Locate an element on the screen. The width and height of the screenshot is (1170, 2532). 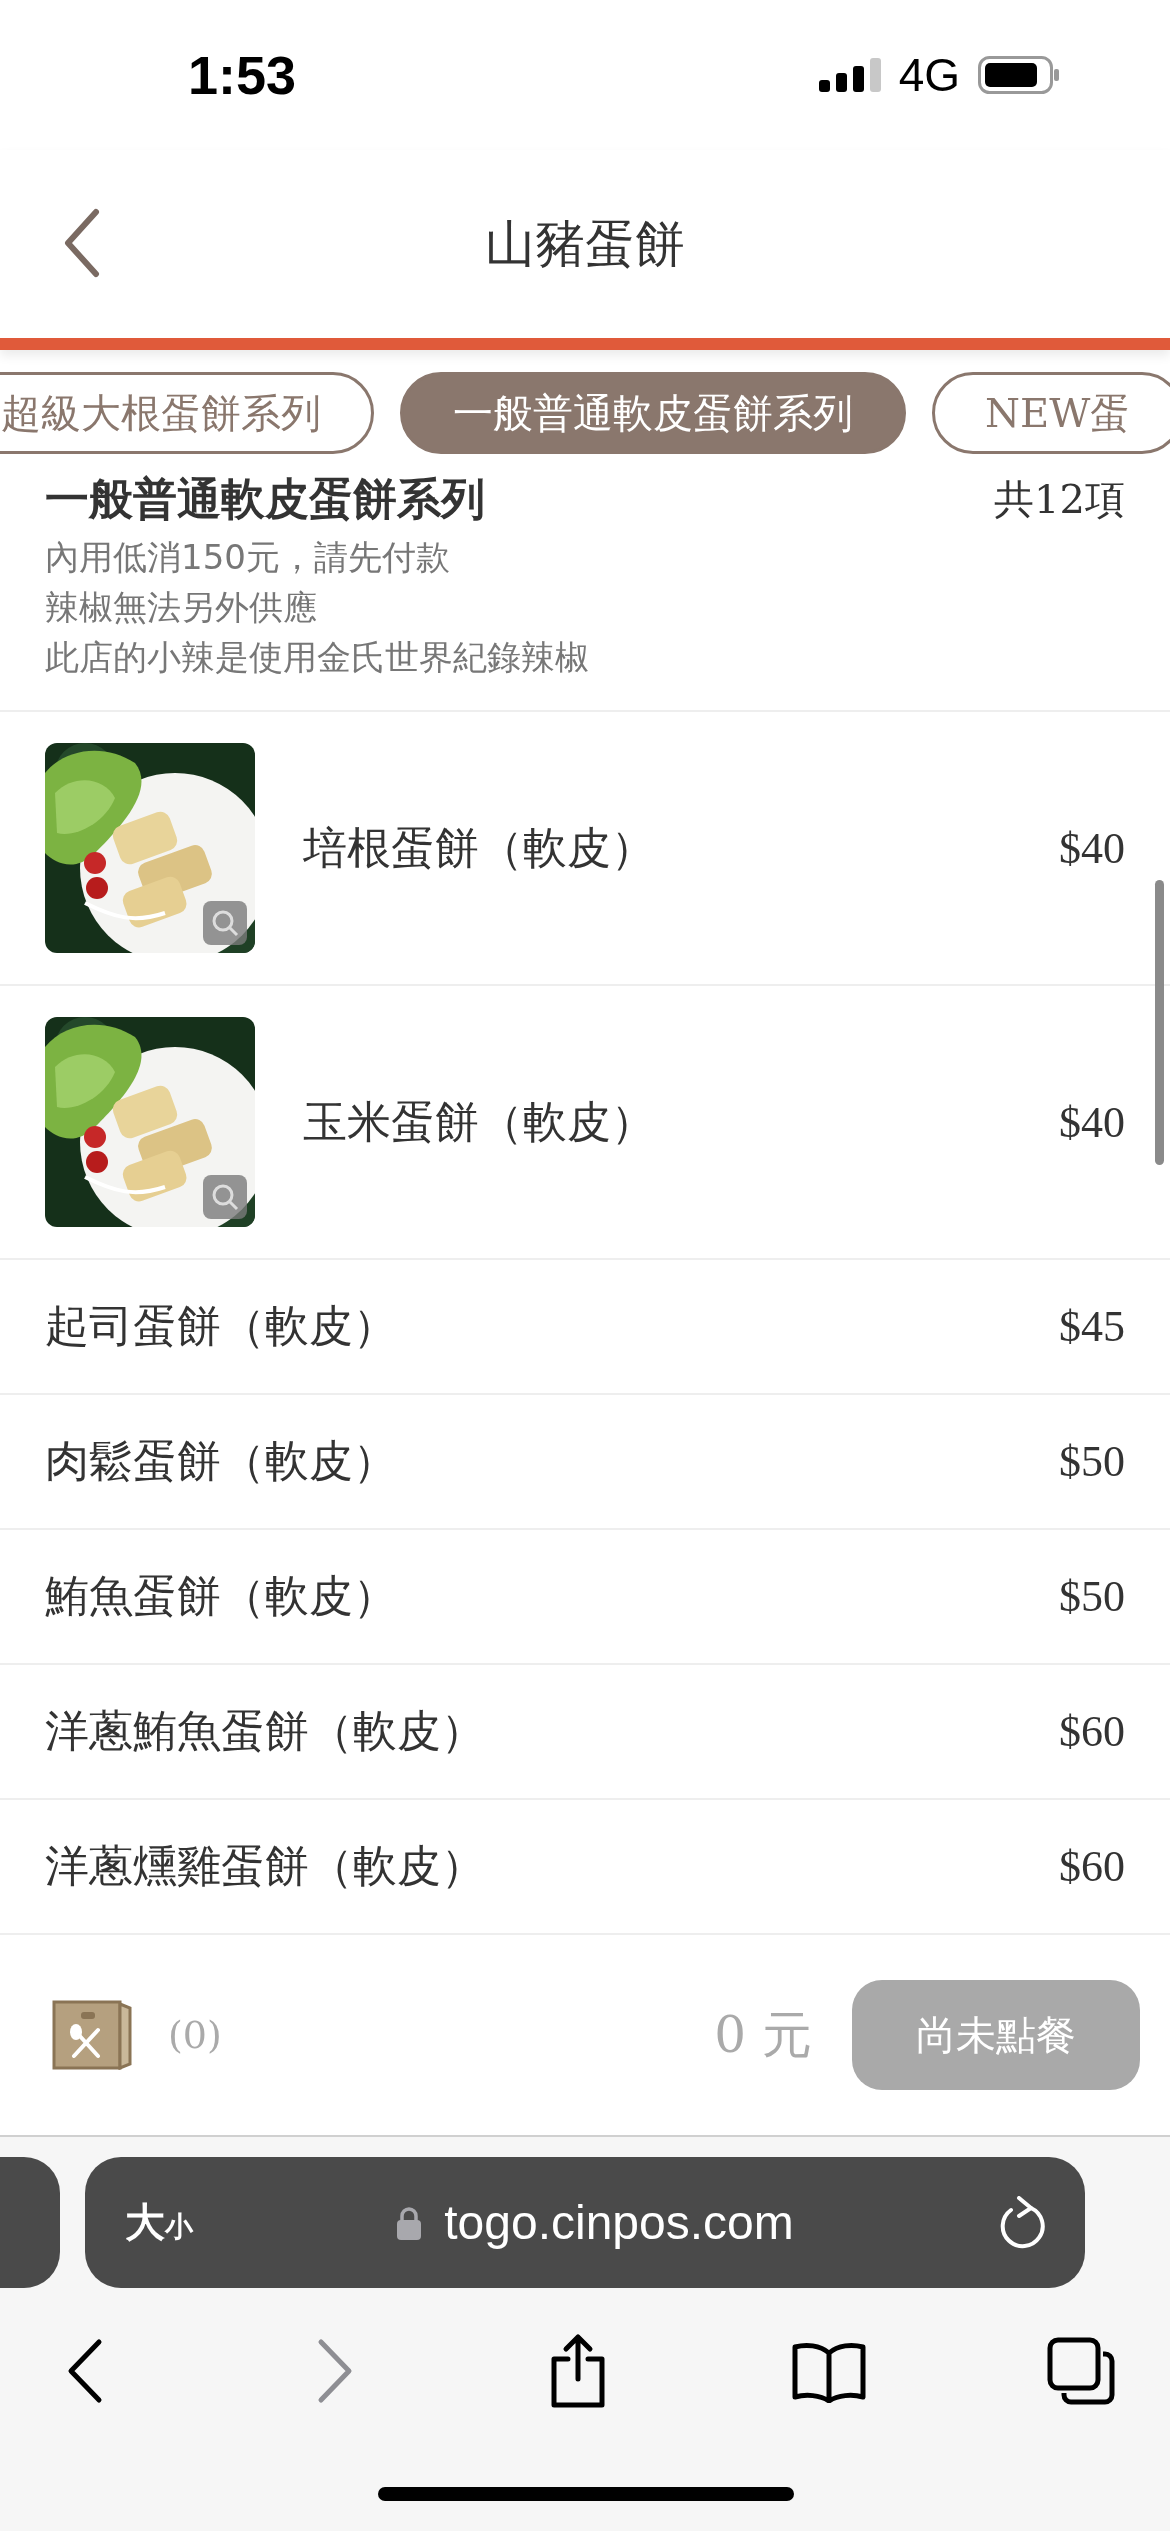
category-tab: 超級大根蛋餅系列 is located at coordinates (187, 413).